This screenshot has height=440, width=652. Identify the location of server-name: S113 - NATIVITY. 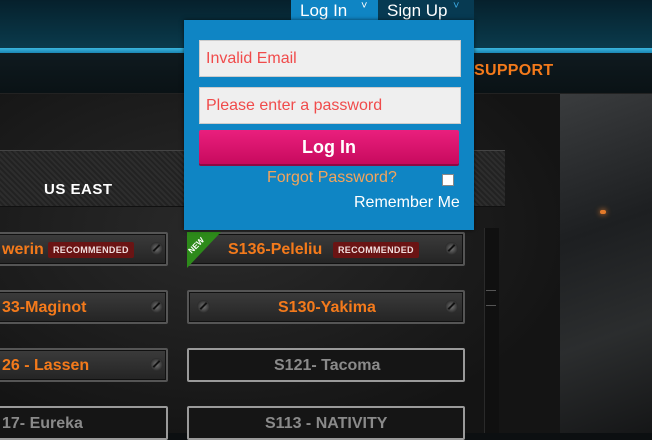
(326, 423).